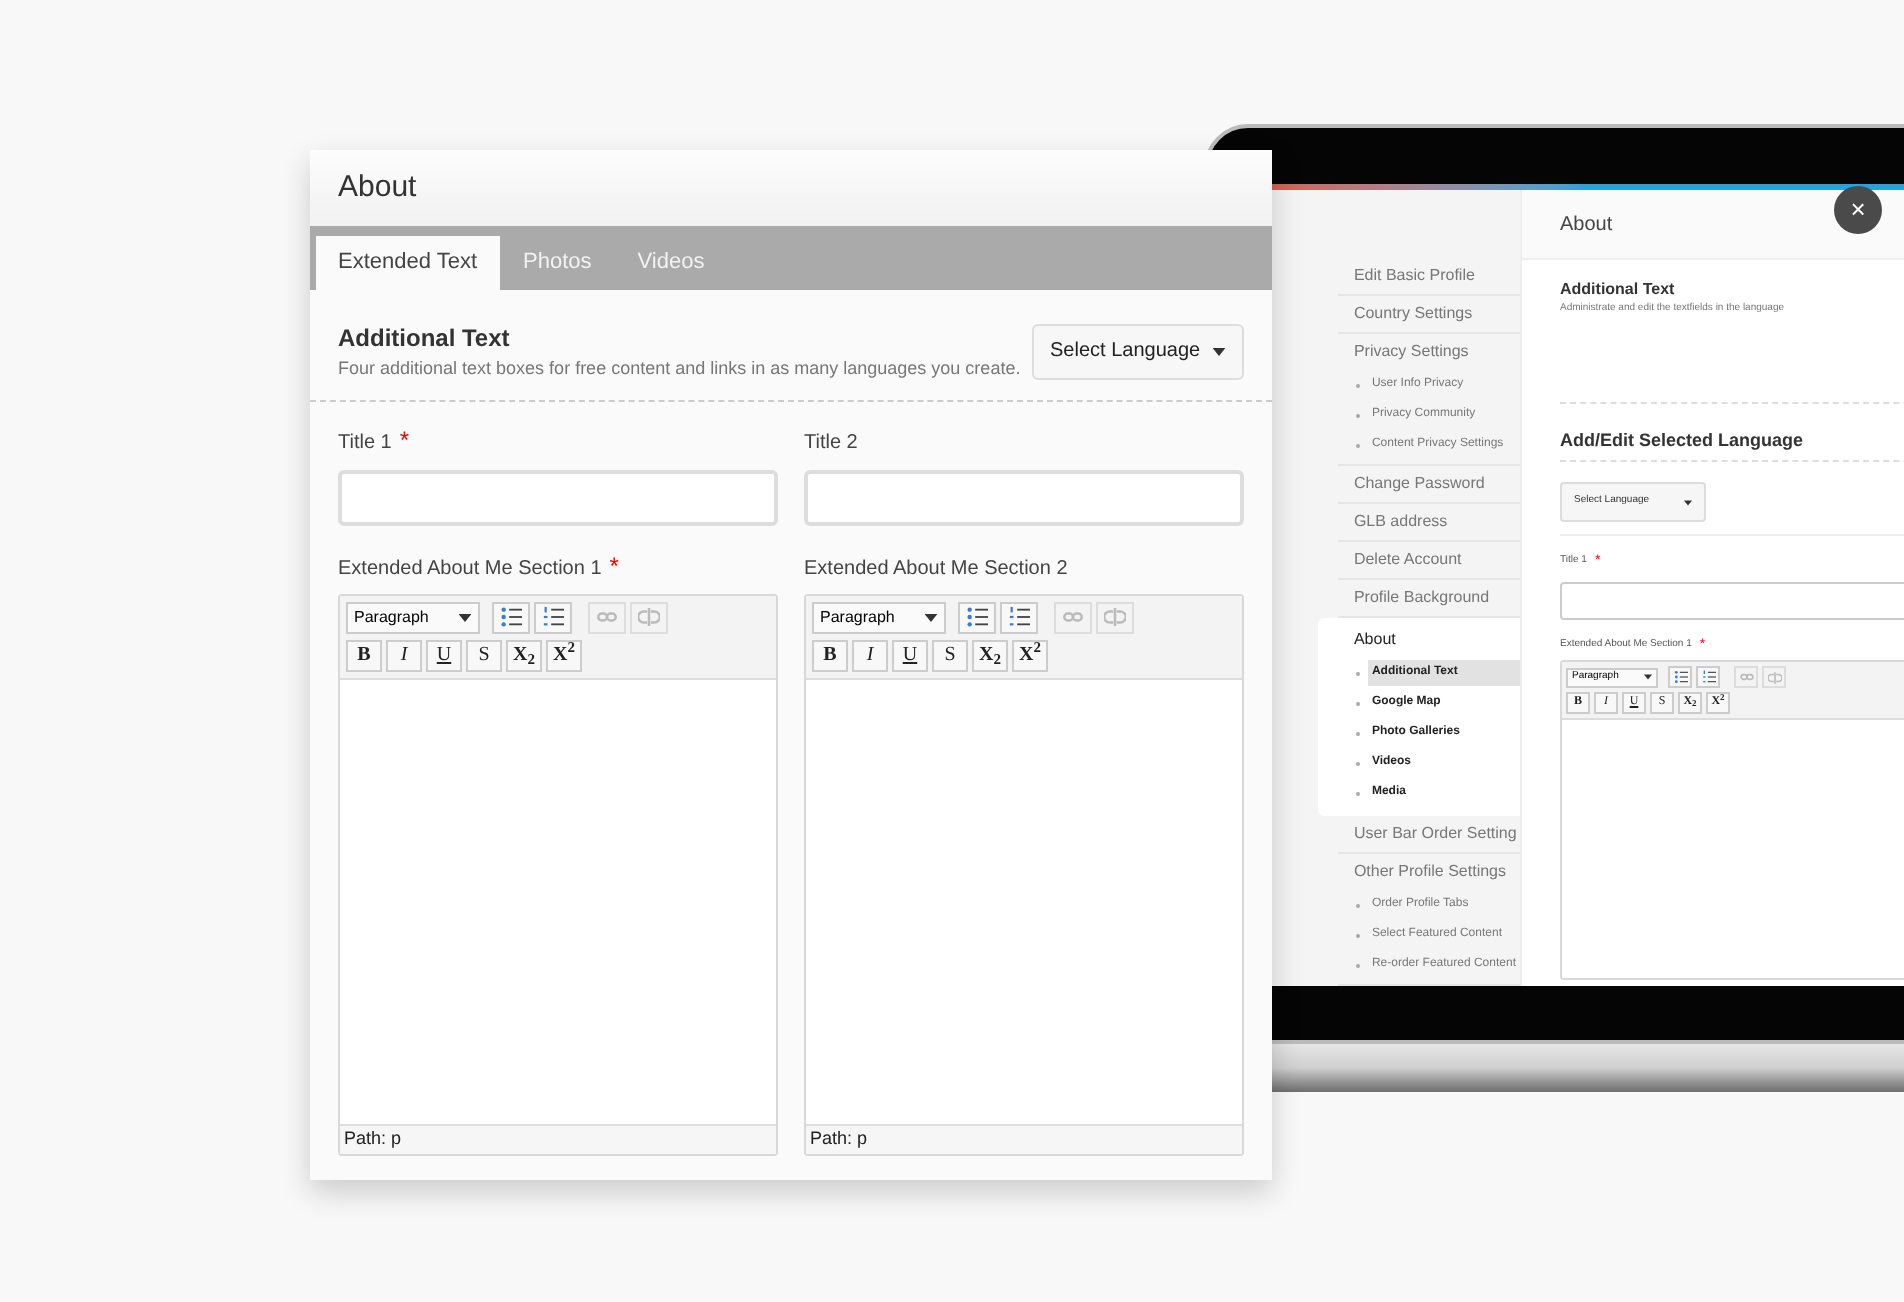 The height and width of the screenshot is (1302, 1904). What do you see at coordinates (408, 263) in the screenshot?
I see `tab: Extended Text` at bounding box center [408, 263].